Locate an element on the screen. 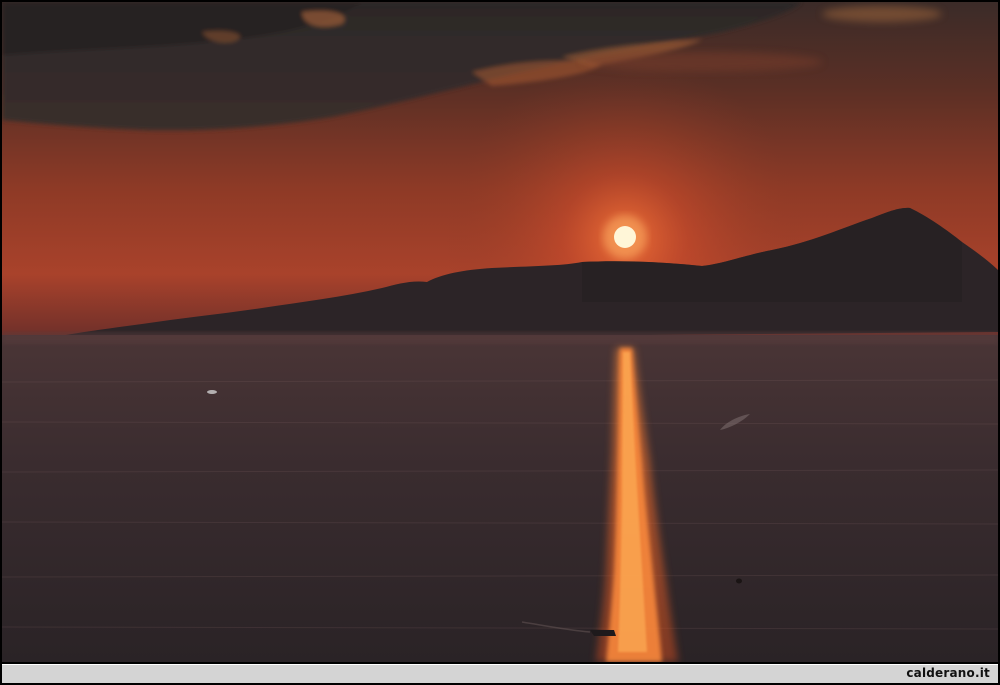  small-boat-left is located at coordinates (212, 392).